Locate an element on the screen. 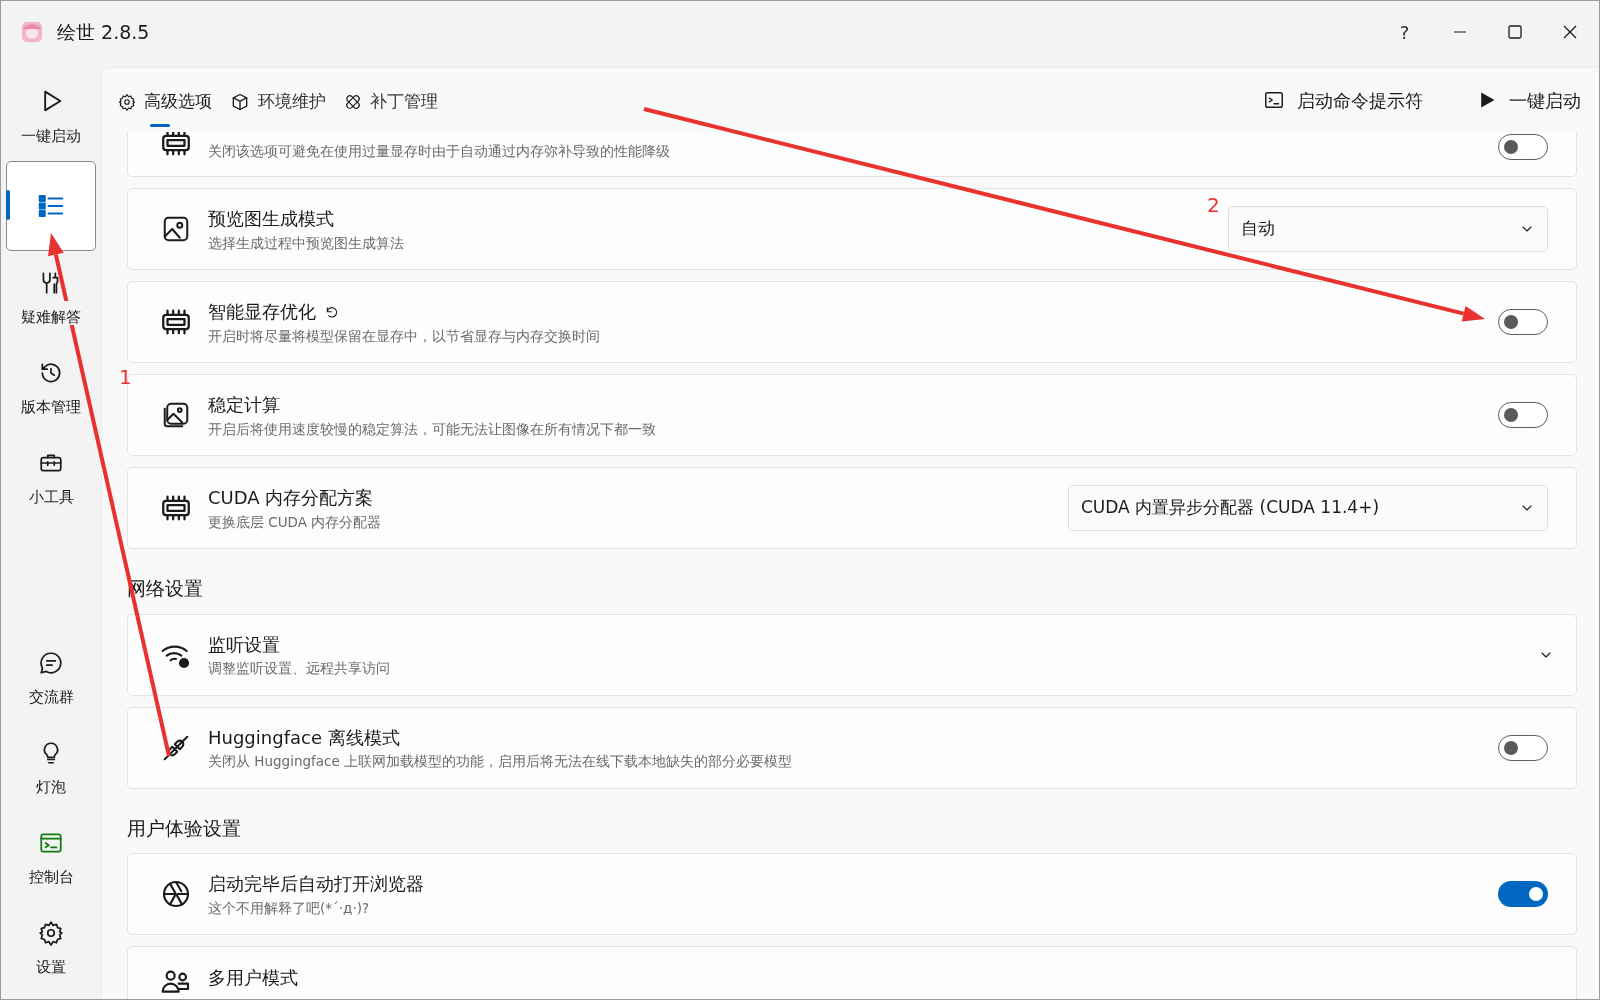 The height and width of the screenshot is (1000, 1600). package-icon is located at coordinates (240, 102).